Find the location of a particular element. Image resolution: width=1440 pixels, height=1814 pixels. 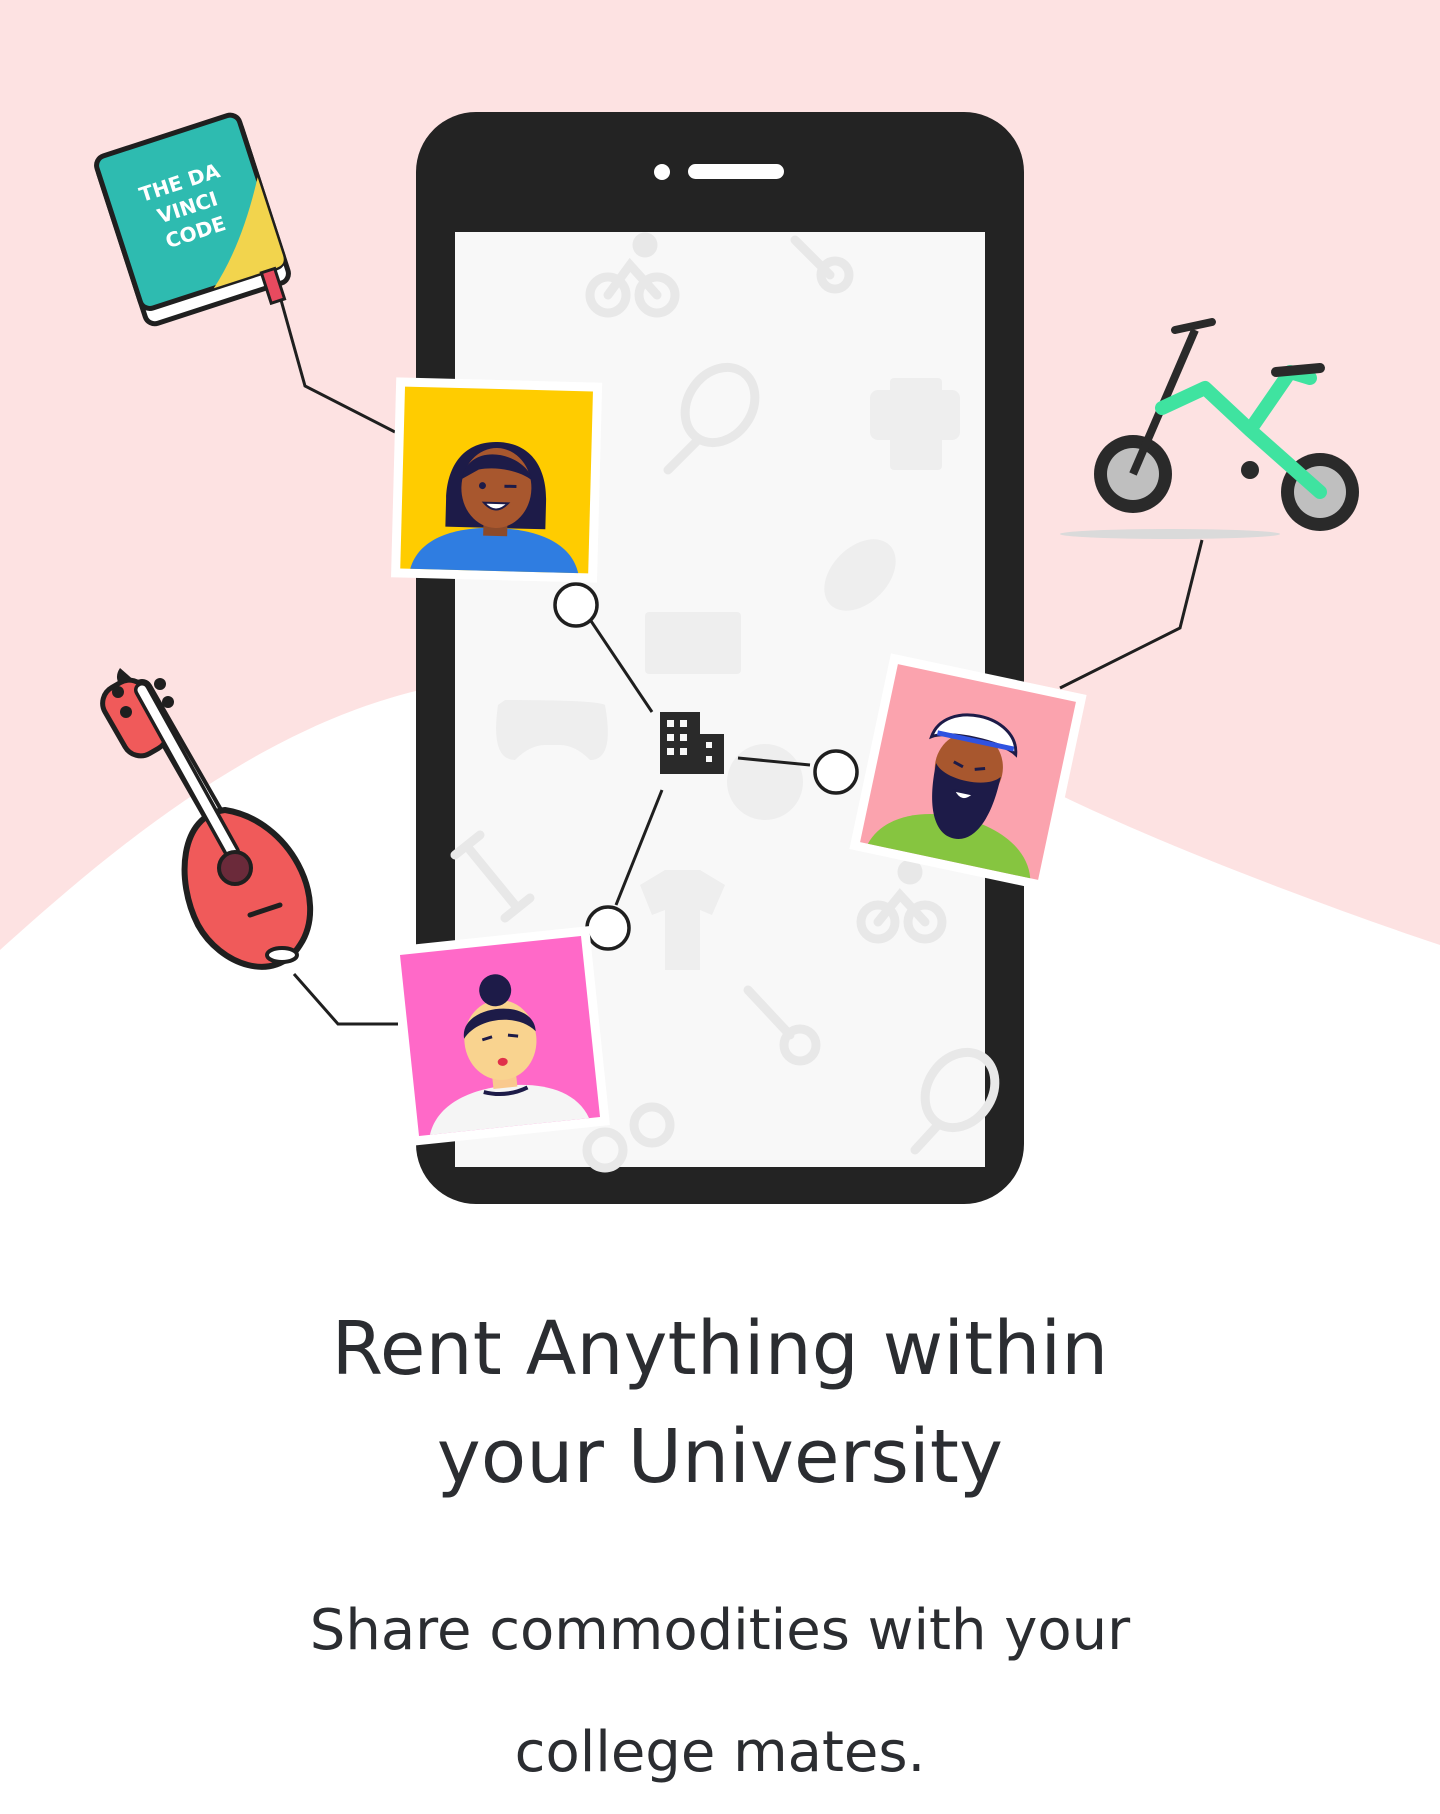

subline-line-2: college mates. is located at coordinates (720, 1752).